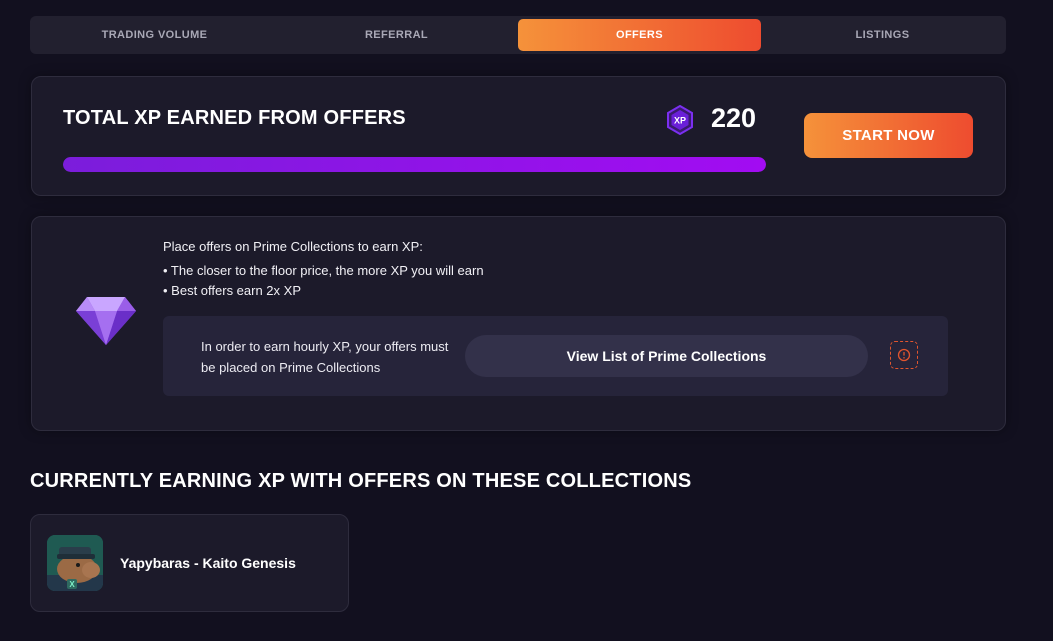 The width and height of the screenshot is (1053, 641). I want to click on collection-avatar: X, so click(75, 563).